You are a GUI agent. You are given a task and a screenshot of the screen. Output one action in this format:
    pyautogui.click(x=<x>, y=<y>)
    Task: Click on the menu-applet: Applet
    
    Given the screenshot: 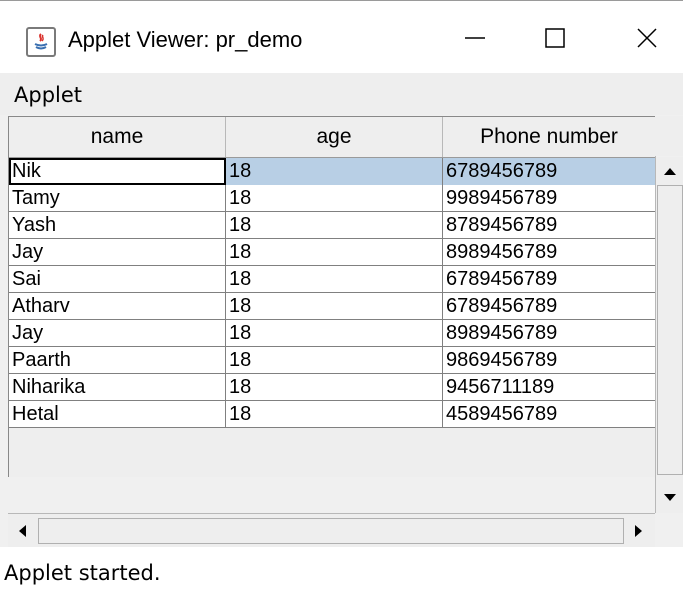 What is the action you would take?
    pyautogui.click(x=48, y=95)
    